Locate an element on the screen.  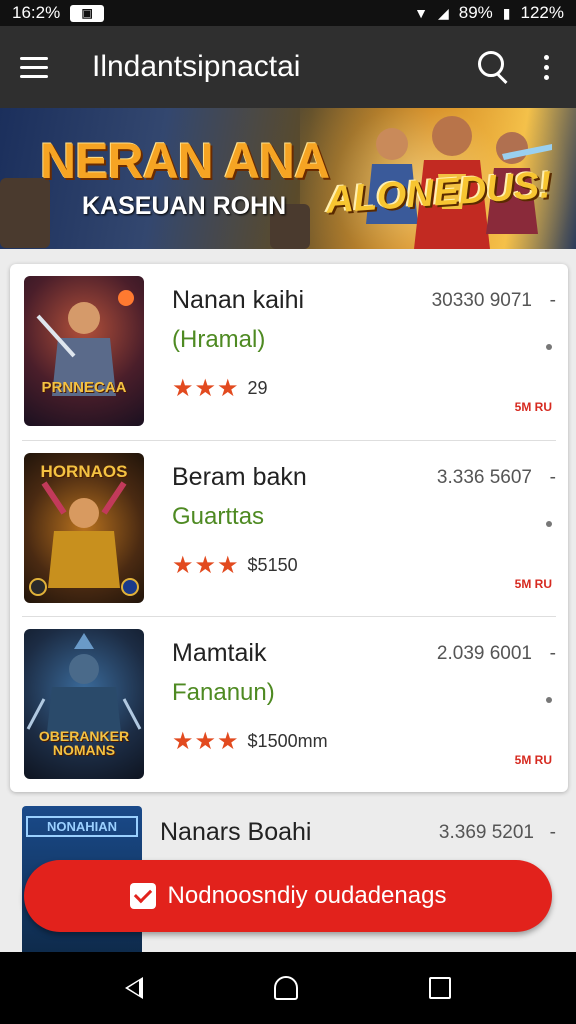
game-name: Nanars Boahi is located at coordinates (236, 832).